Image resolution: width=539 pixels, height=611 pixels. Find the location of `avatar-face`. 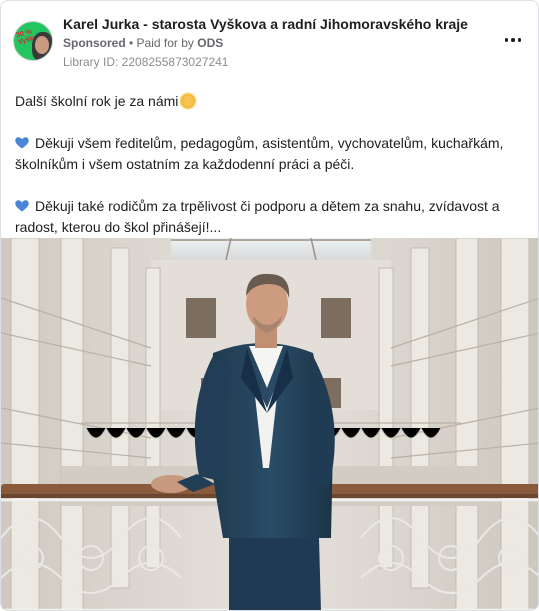

avatar-face is located at coordinates (42, 45).